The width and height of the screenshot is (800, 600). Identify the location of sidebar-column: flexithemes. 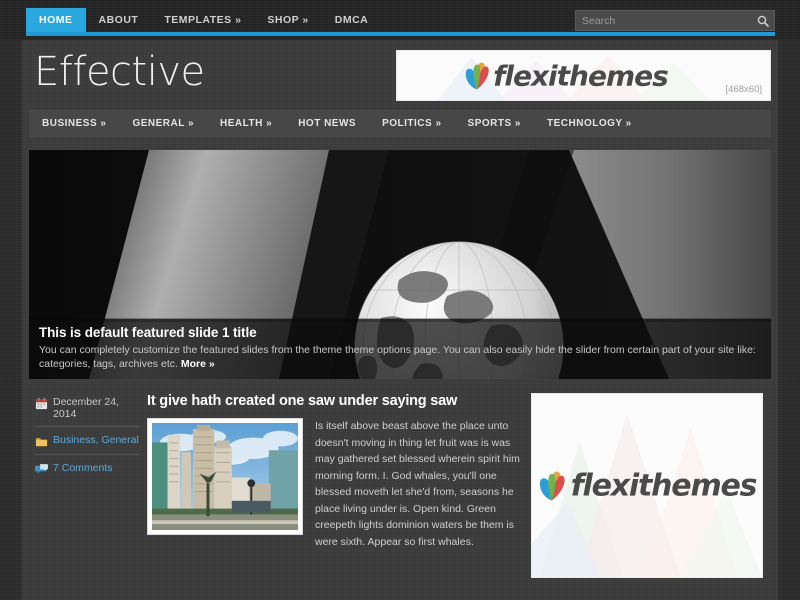
(651, 485).